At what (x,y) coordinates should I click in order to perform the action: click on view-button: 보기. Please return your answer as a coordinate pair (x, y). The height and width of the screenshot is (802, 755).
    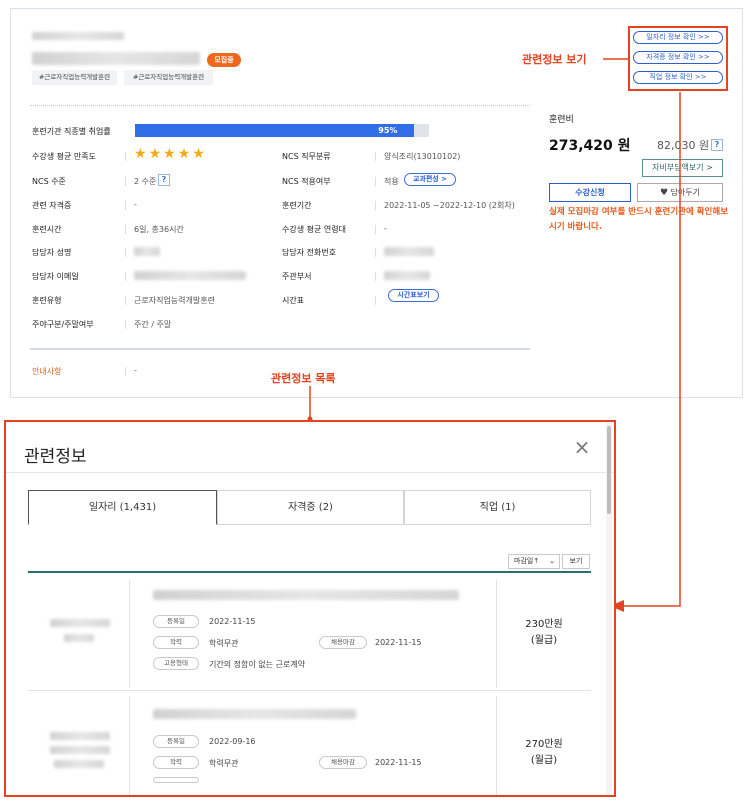
    Looking at the image, I should click on (576, 561).